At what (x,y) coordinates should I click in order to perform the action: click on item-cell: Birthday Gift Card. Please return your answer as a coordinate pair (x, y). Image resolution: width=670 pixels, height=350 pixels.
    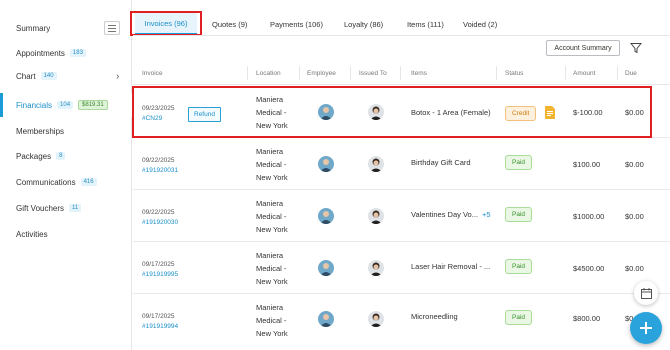
    Looking at the image, I should click on (441, 162).